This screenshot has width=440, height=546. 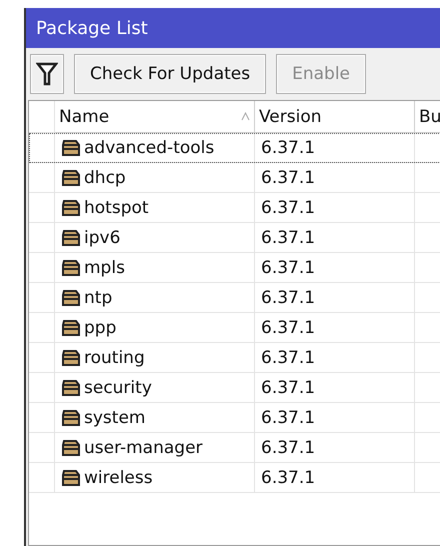 What do you see at coordinates (234, 298) in the screenshot?
I see `table-row: ntp 6.37.1` at bounding box center [234, 298].